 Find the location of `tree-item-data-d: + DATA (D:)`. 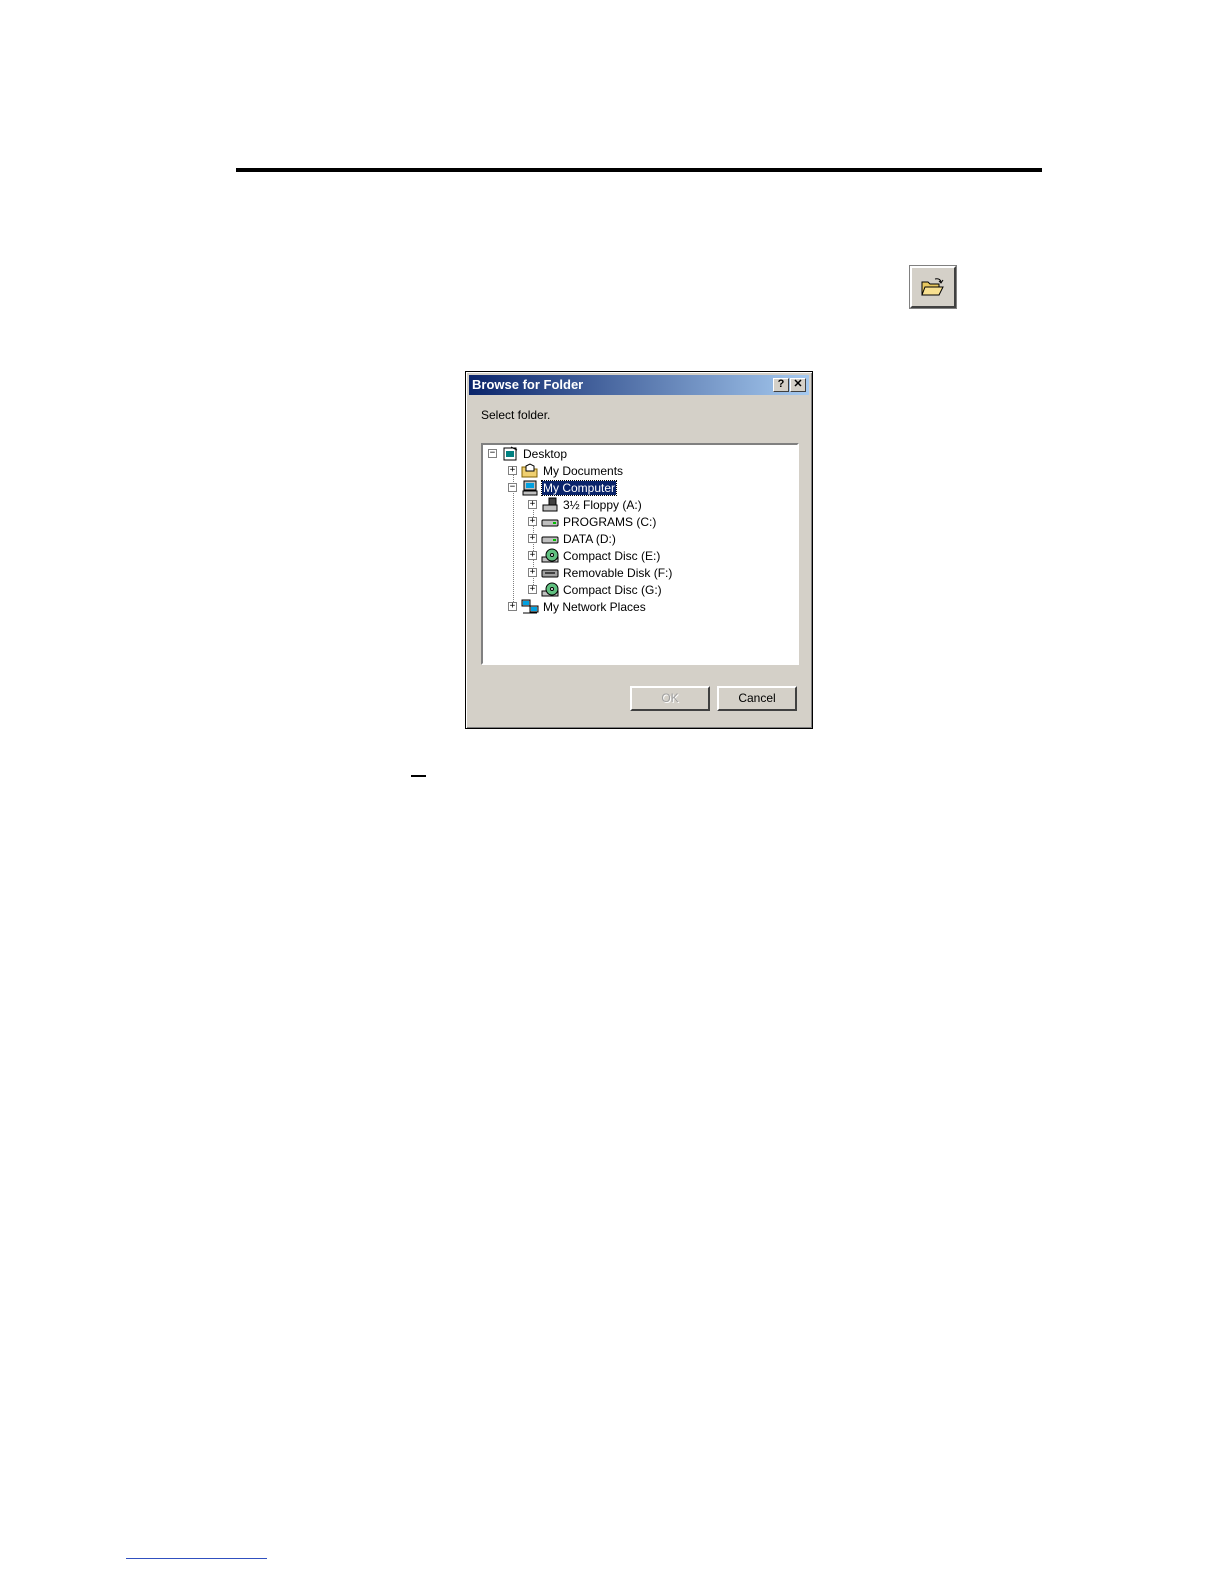

tree-item-data-d: + DATA (D:) is located at coordinates (572, 538).